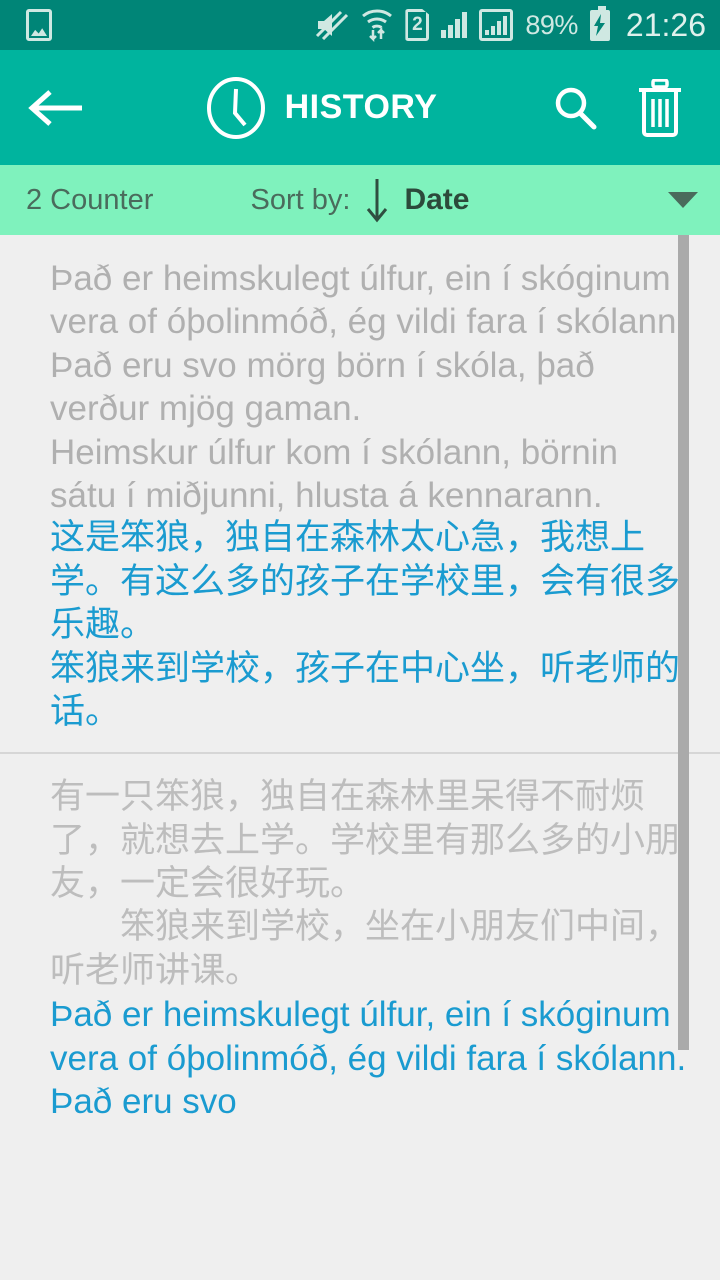 The width and height of the screenshot is (720, 1280). I want to click on bolt-icon, so click(599, 25).